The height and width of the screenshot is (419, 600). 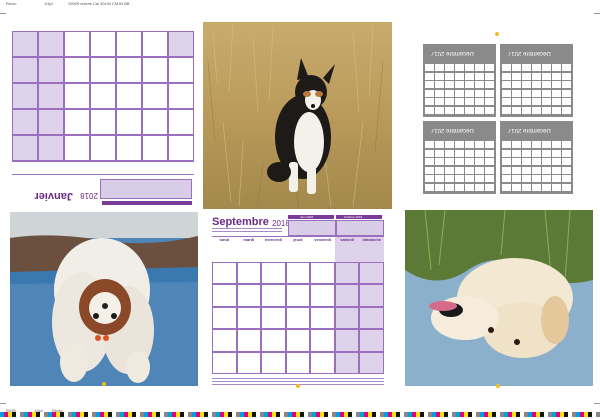 I want to click on weekday-label-jeudi: jeudi, so click(x=298, y=249).